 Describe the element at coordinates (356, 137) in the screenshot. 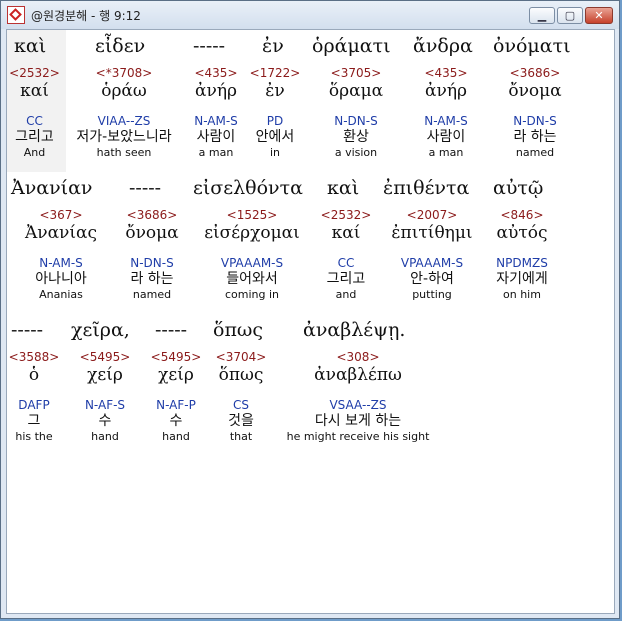

I see `korean-gloss: 환상` at that location.